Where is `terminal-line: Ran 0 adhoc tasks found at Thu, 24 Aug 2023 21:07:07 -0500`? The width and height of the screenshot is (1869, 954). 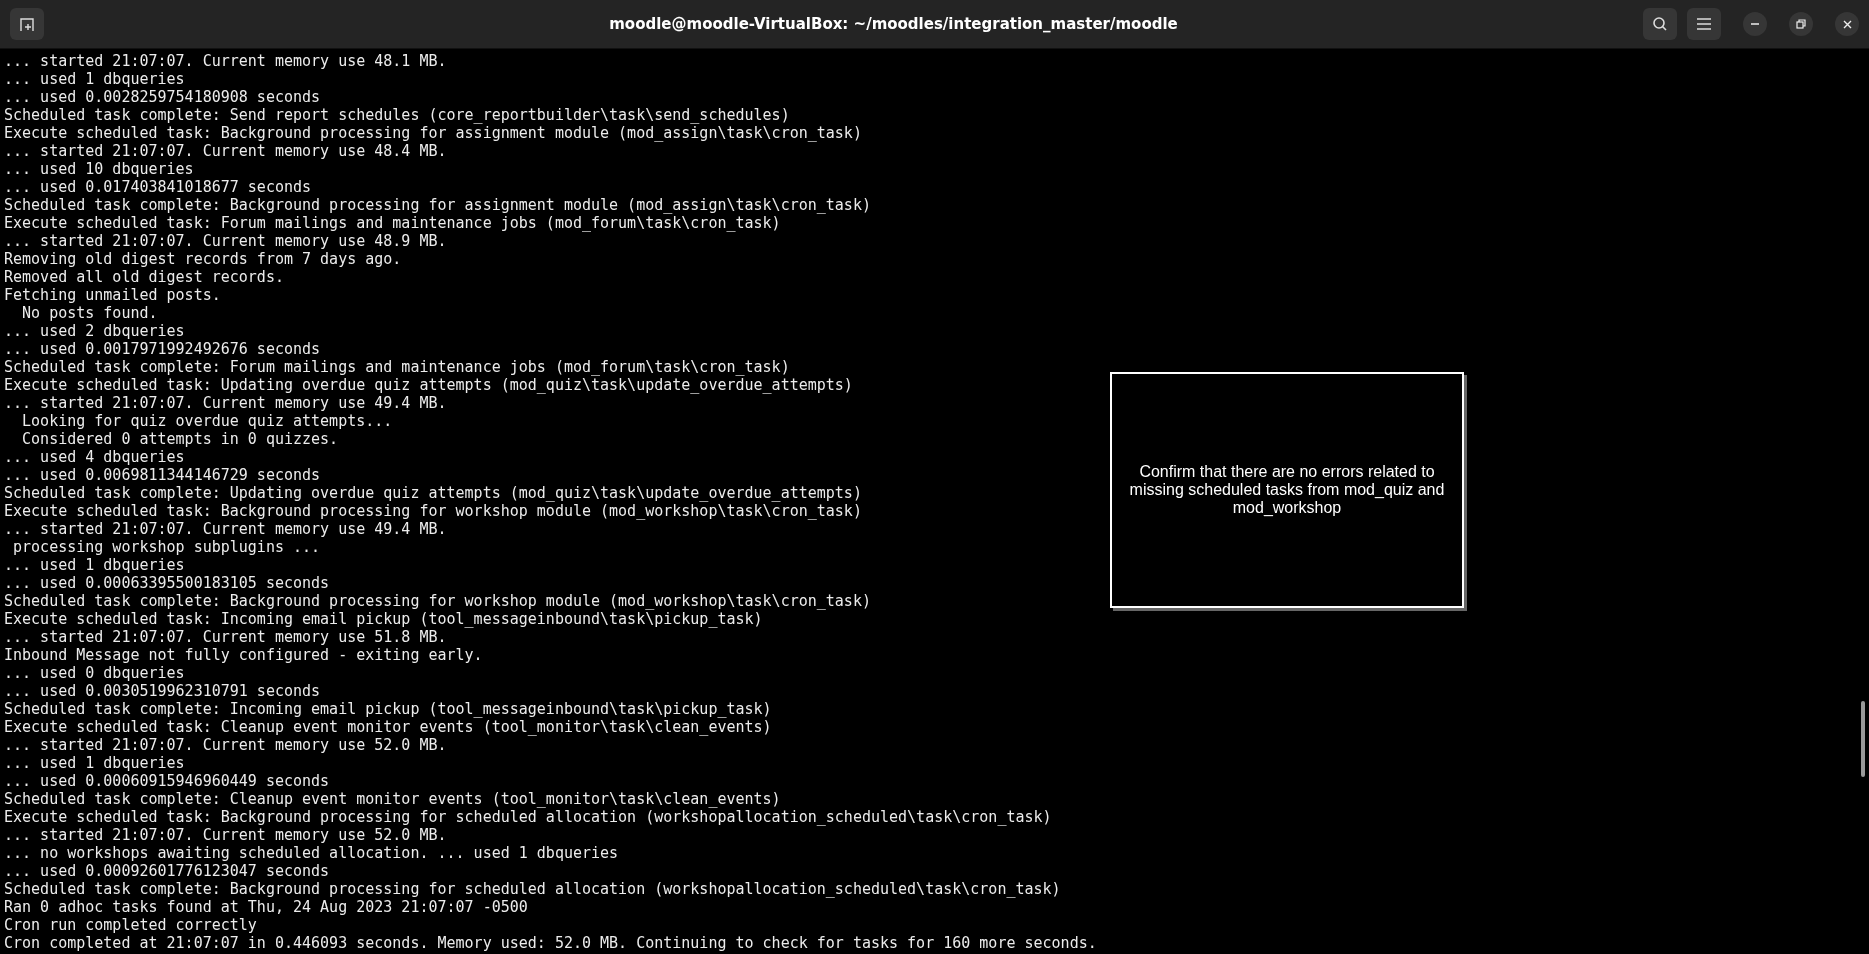
terminal-line: Ran 0 adhoc tasks found at Thu, 24 Aug 2023 21:07:07 -0500 is located at coordinates (266, 907).